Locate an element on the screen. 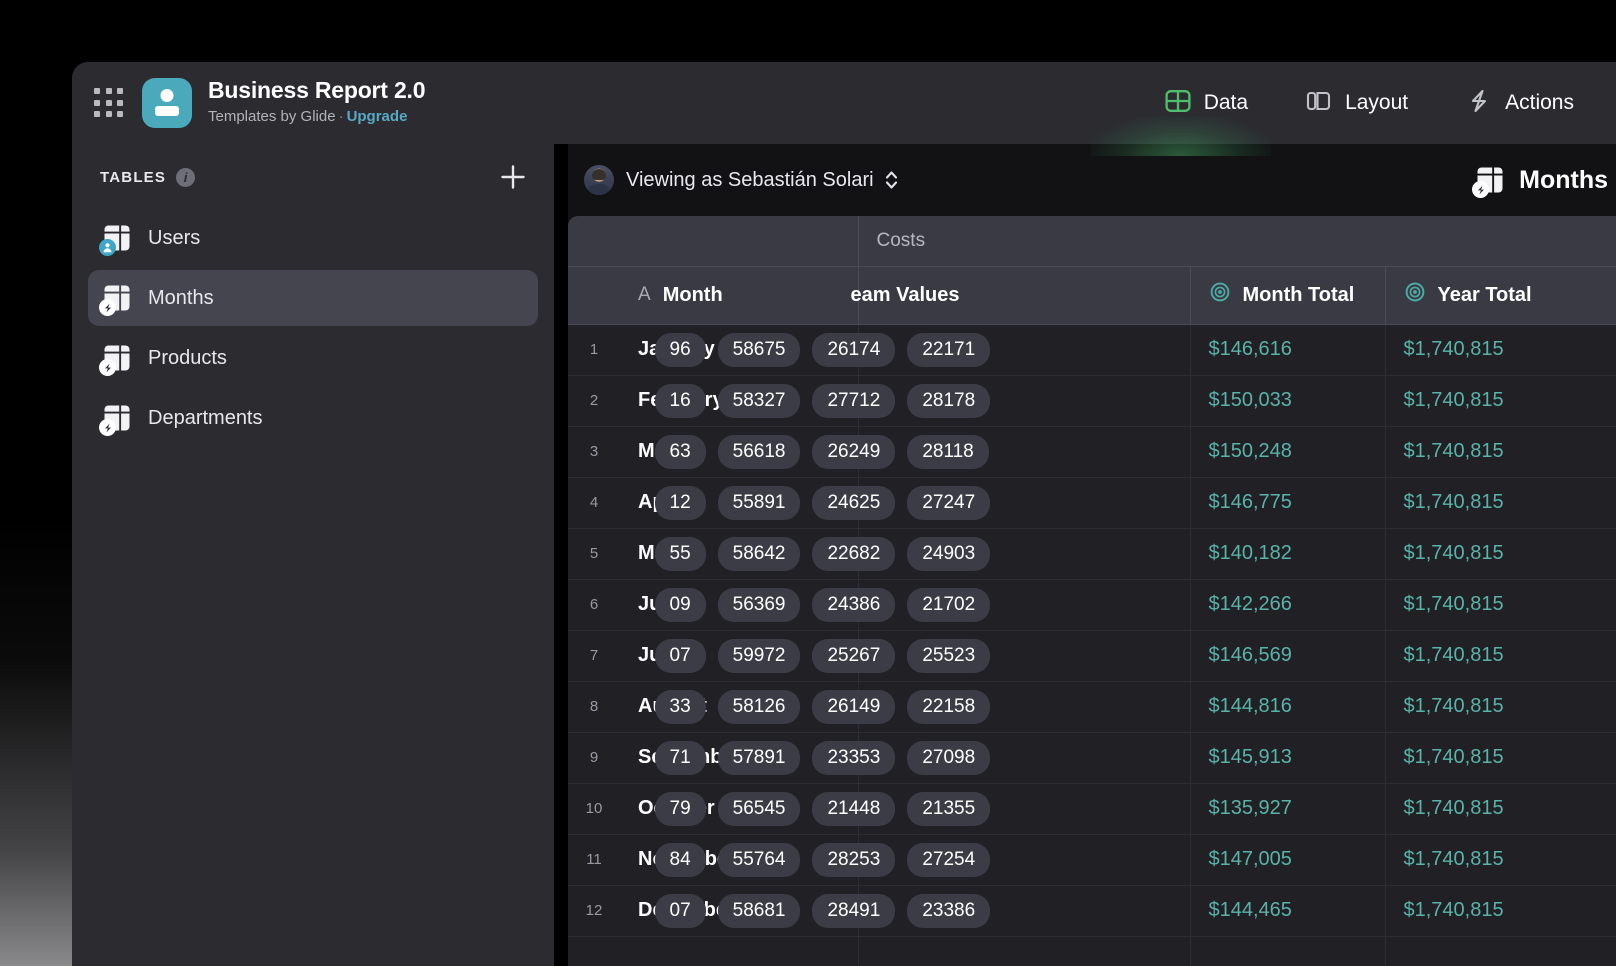 This screenshot has width=1616, height=966. cell-team-values: 16 58327 27712 28178 is located at coordinates (922, 401).